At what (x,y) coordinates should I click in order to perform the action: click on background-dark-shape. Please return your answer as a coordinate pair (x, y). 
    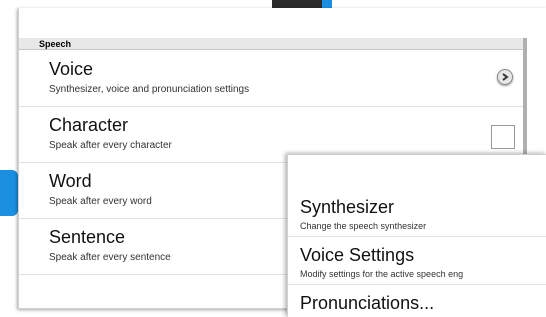
    Looking at the image, I should click on (297, 4).